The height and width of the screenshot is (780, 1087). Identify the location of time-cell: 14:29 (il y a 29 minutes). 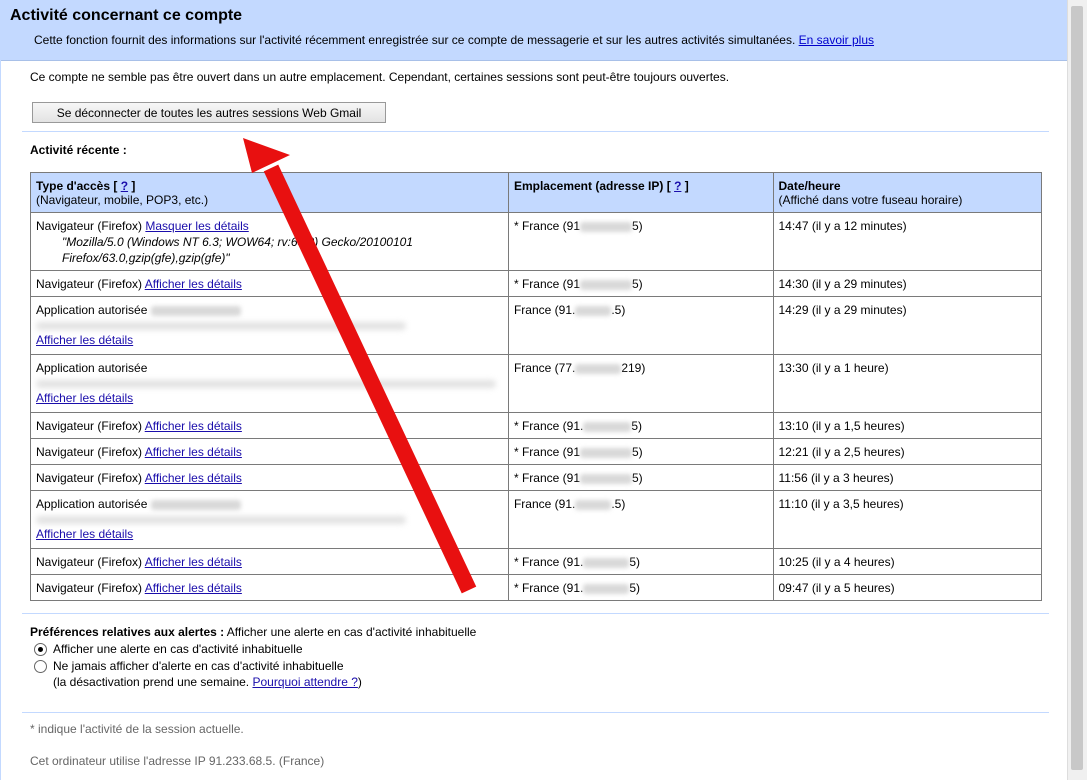
(907, 325).